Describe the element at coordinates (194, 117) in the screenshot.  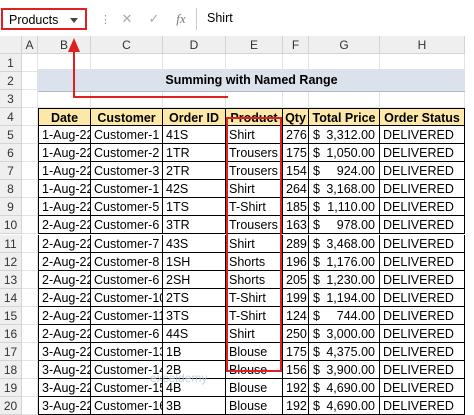
I see `table-header-cell: Order ID` at that location.